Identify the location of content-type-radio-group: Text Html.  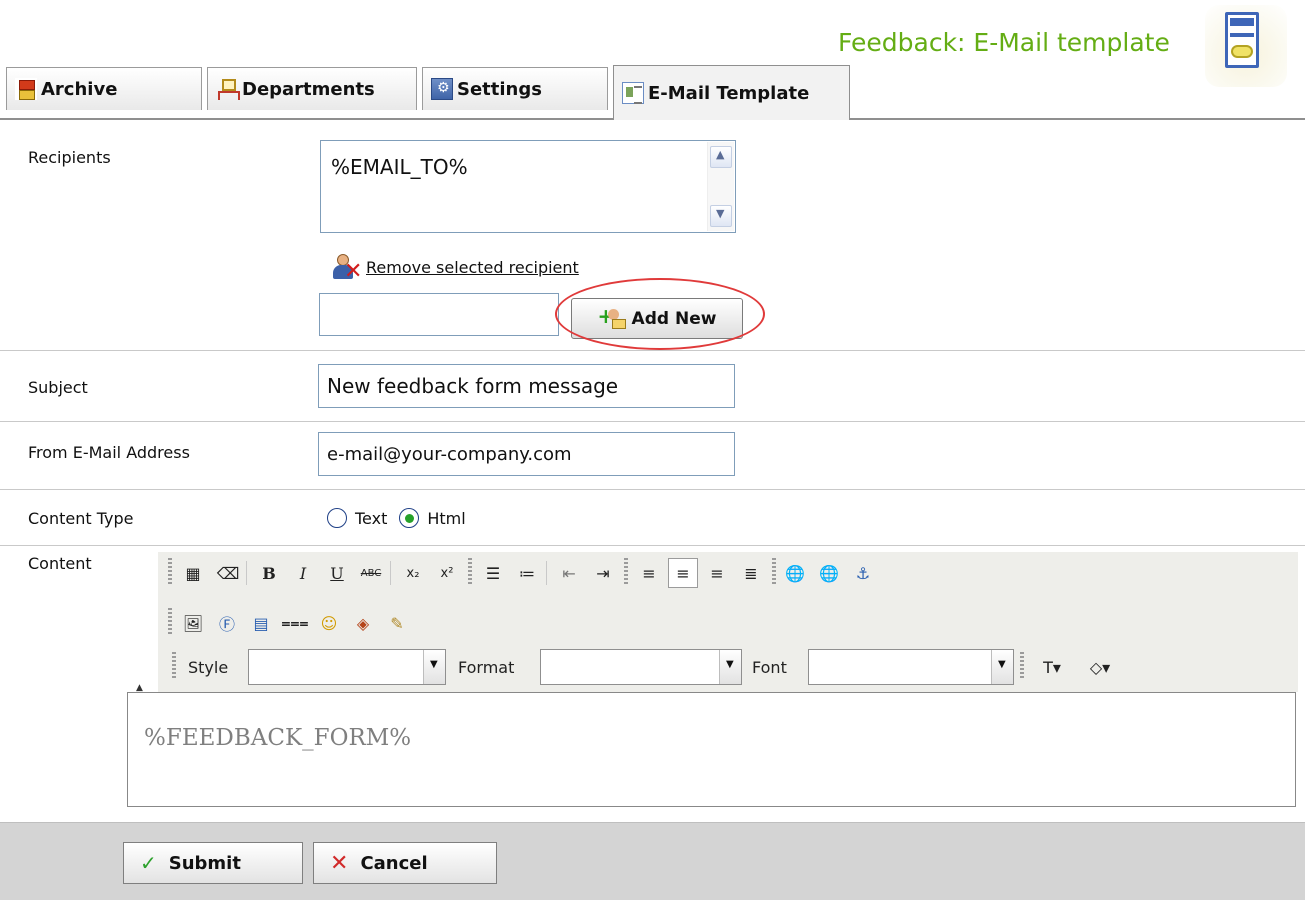
(402, 518).